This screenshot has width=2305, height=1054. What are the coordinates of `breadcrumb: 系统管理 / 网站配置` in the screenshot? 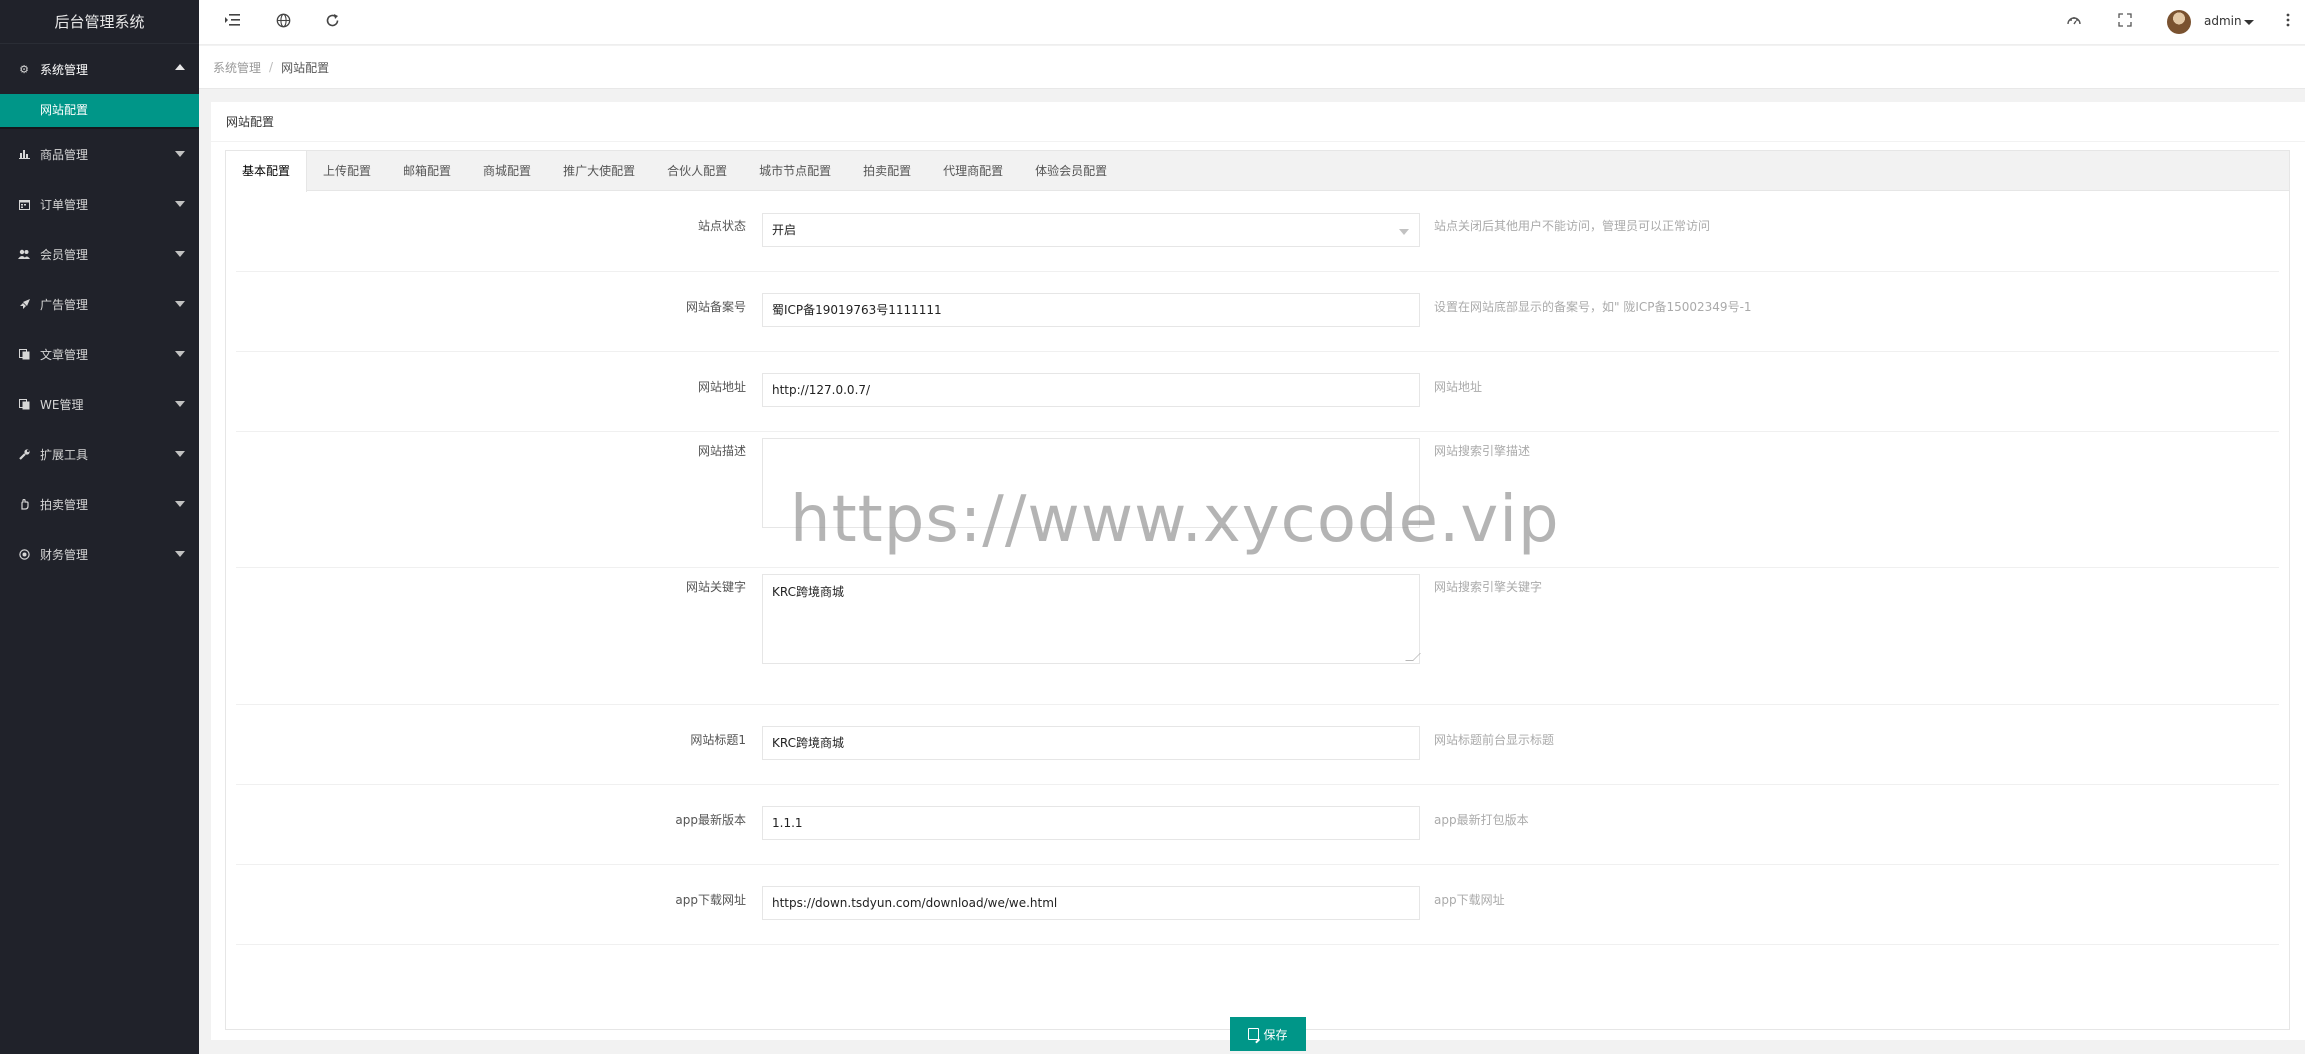 It's located at (1252, 67).